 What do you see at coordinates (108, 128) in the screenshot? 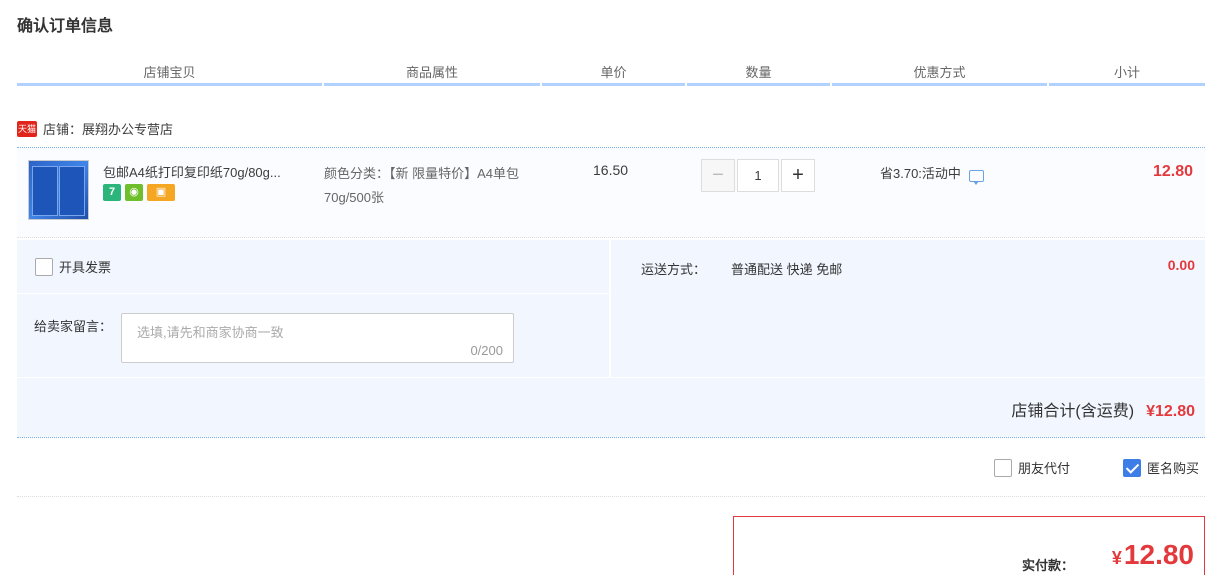
I see `shop-name-link: 店铺：展翔办公专营店` at bounding box center [108, 128].